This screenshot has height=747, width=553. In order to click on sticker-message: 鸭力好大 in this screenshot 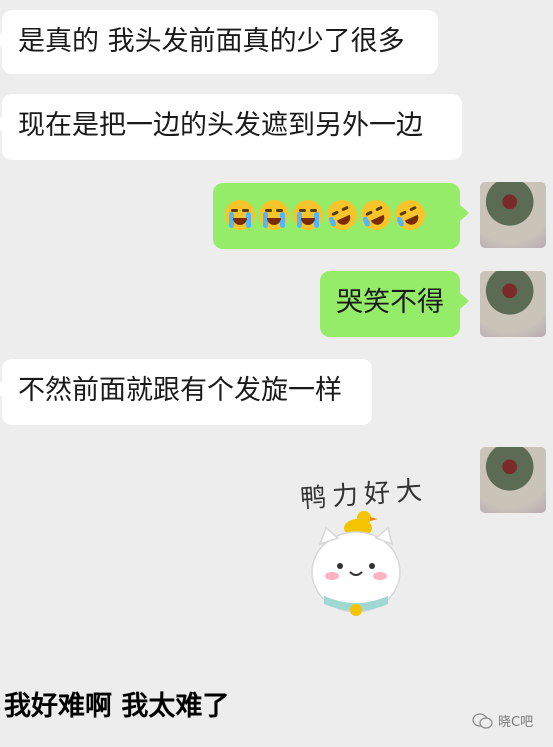, I will do `click(370, 550)`.